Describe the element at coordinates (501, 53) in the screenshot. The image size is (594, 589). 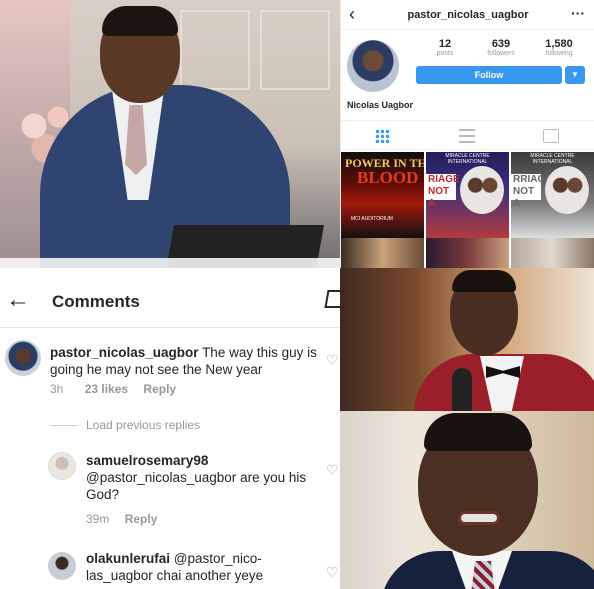
I see `followers-label: followers` at that location.